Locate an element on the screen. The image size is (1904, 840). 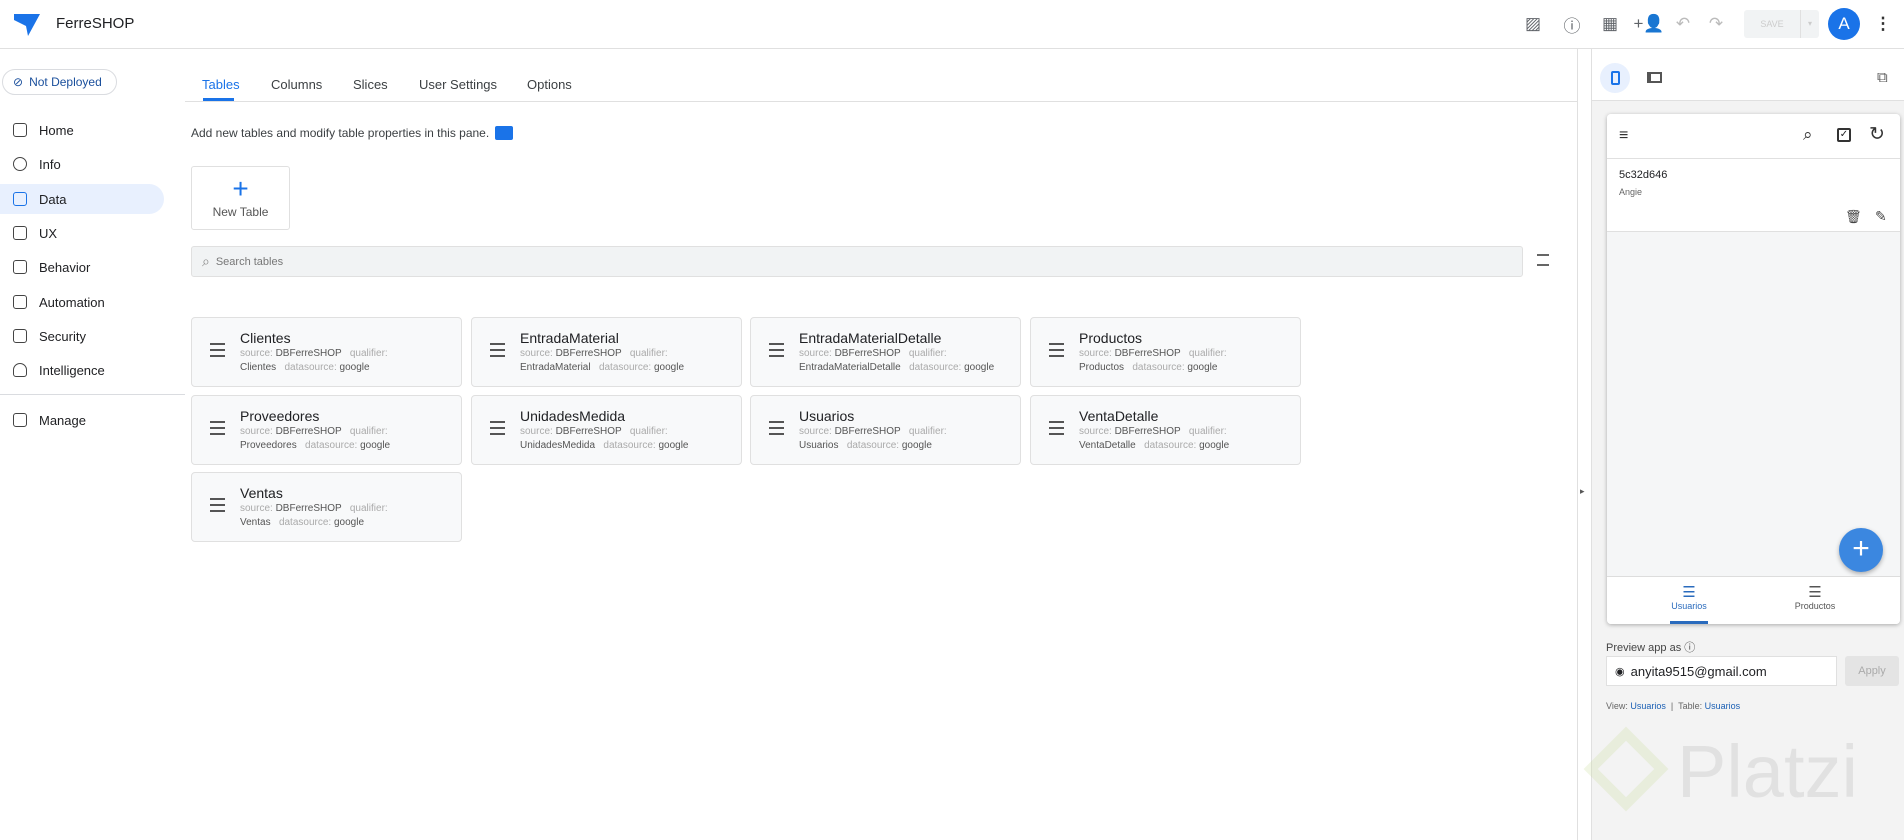
preview-toggle-icon: ▨ is located at coordinates (1533, 24).